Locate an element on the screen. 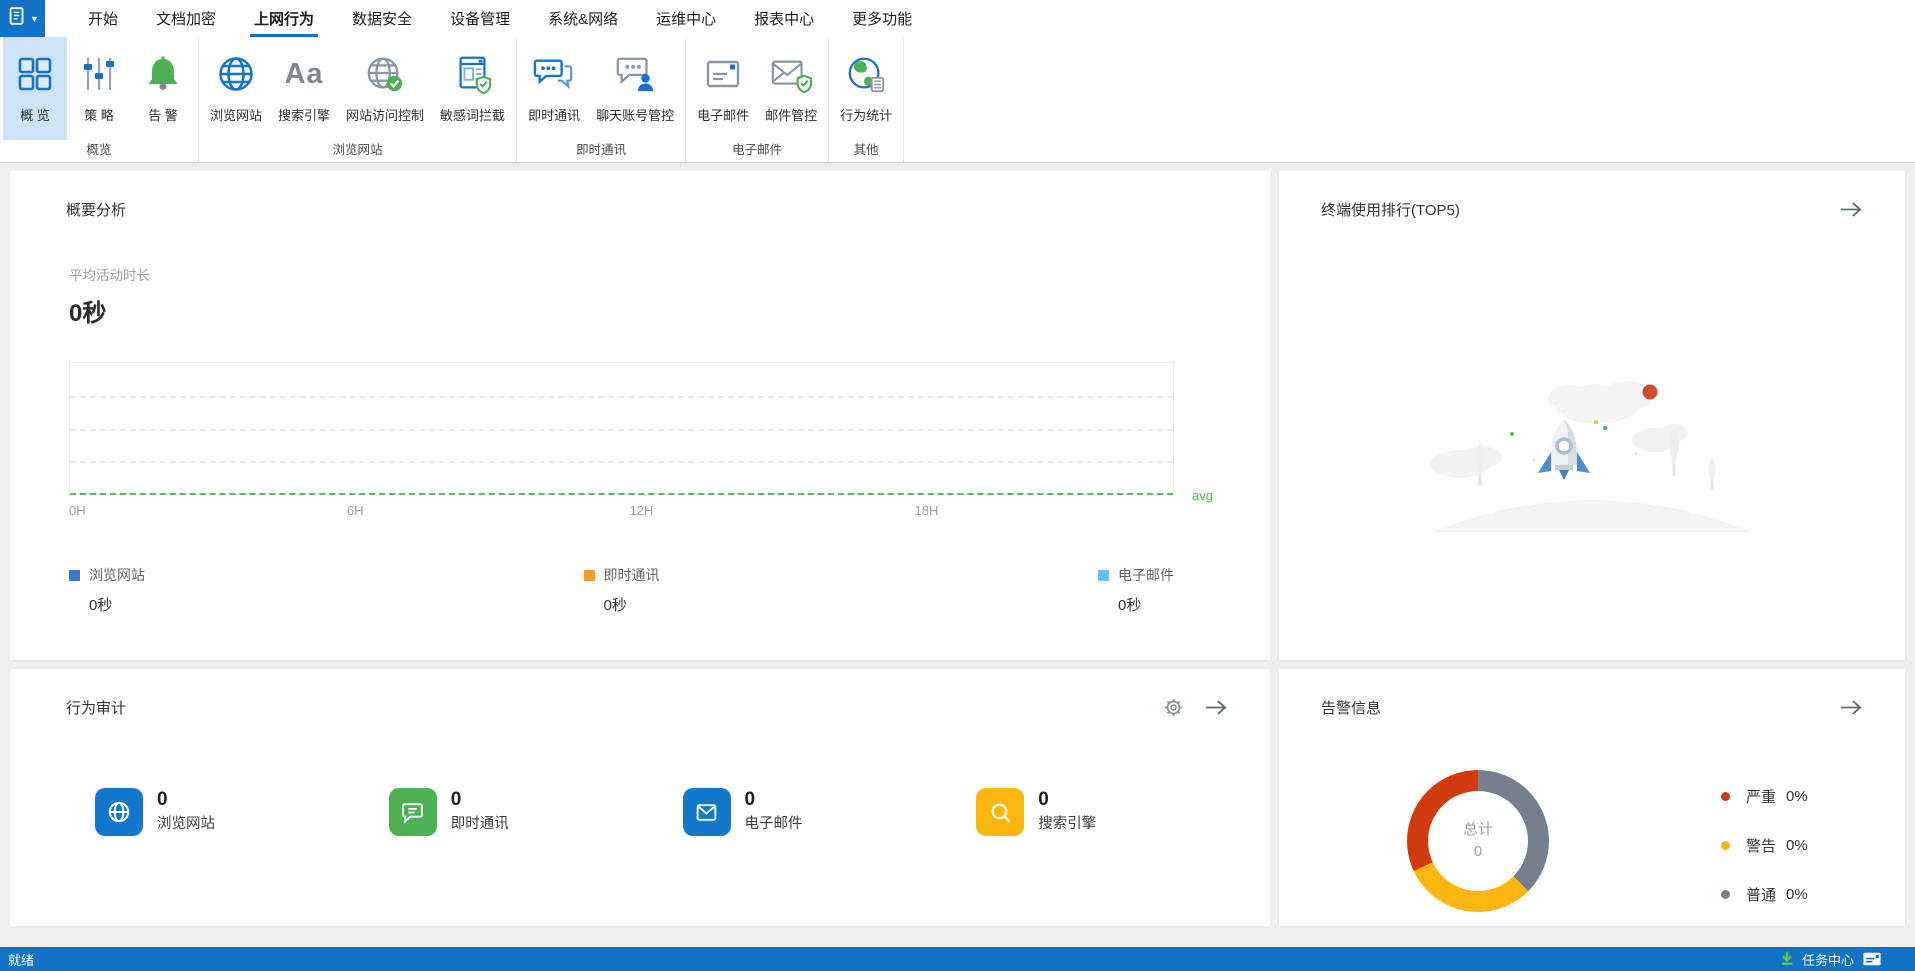 The height and width of the screenshot is (971, 1915). legend-item-instant-messaging: 即时通讯 0秒 is located at coordinates (621, 590).